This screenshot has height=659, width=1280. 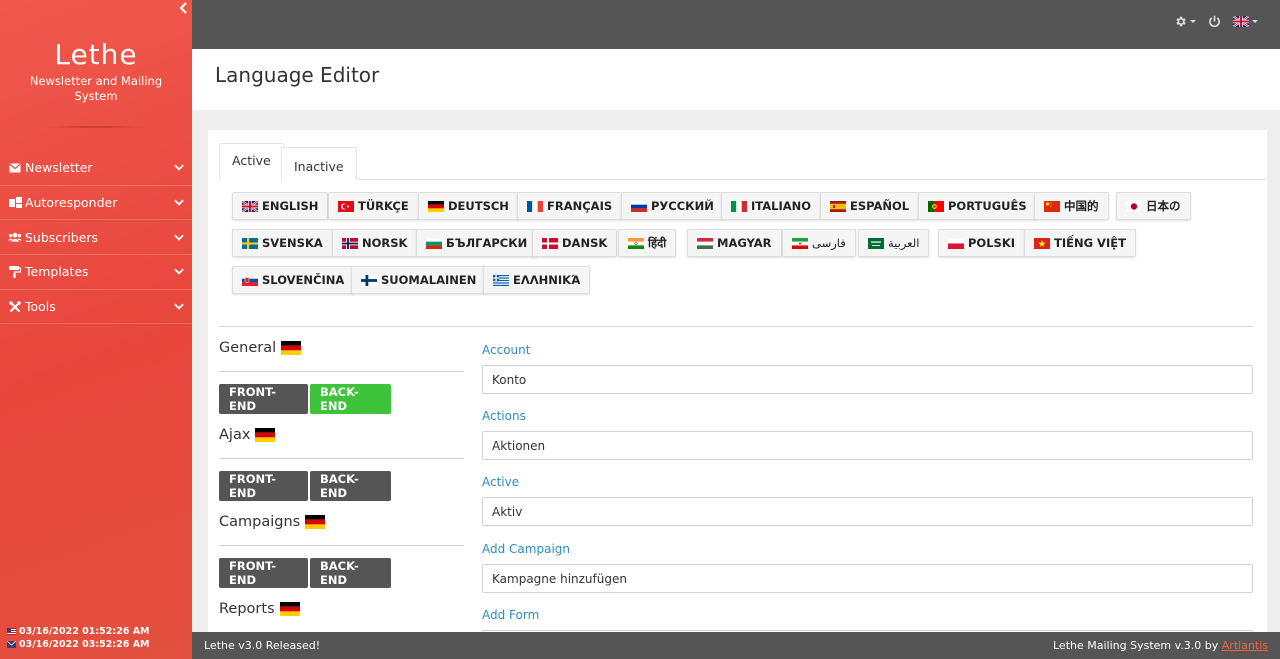 What do you see at coordinates (744, 243) in the screenshot?
I see `language-label: MAGYAR` at bounding box center [744, 243].